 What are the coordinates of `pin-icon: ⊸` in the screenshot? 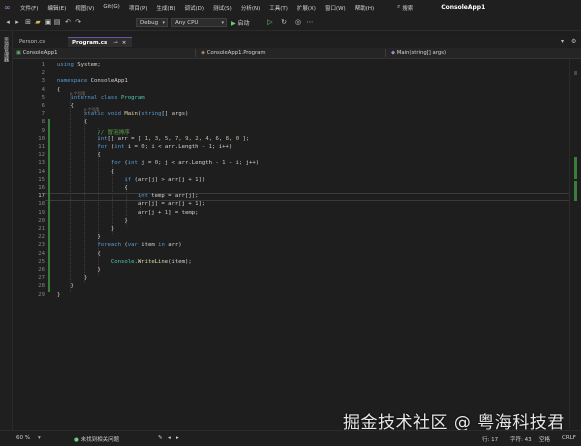 It's located at (115, 43).